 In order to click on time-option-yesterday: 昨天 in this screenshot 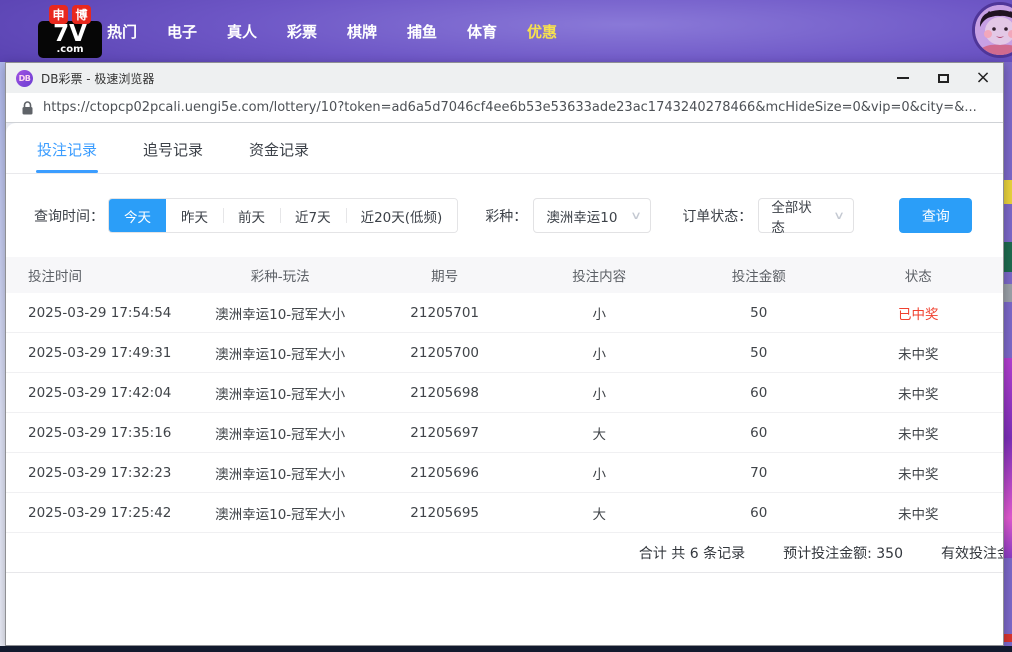, I will do `click(194, 215)`.